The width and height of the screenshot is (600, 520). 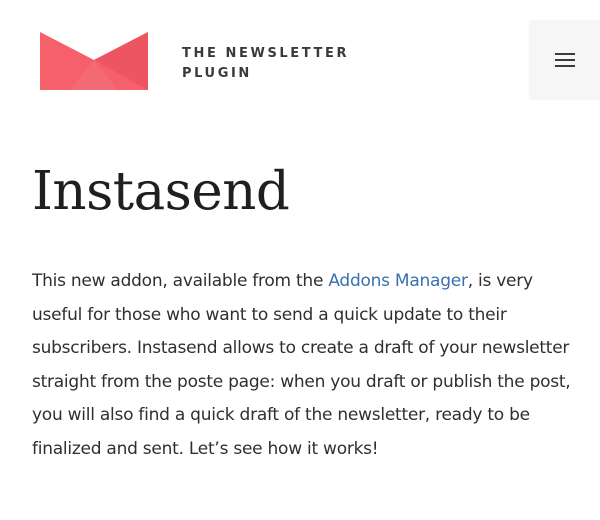 What do you see at coordinates (265, 64) in the screenshot?
I see `site-logo-text: THE NEWSLETTER PLUGIN` at bounding box center [265, 64].